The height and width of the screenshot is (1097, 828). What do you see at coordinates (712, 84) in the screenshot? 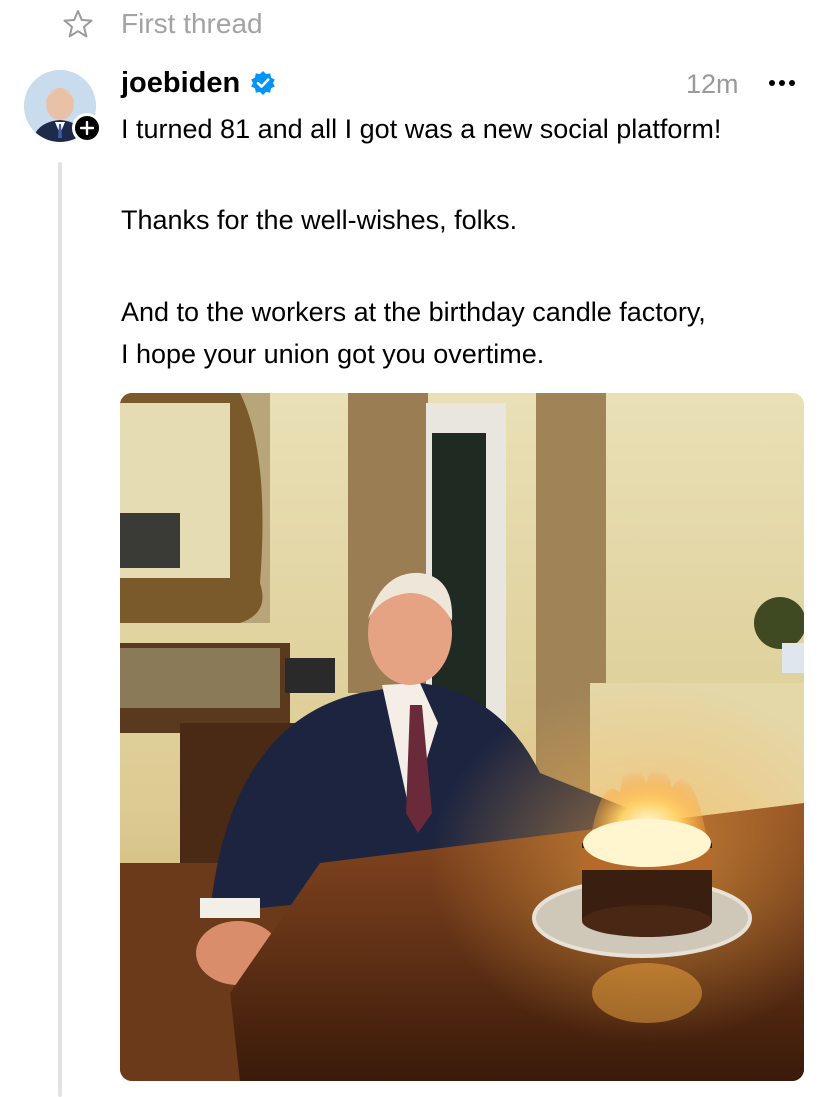
I see `post-timestamp: 12m` at bounding box center [712, 84].